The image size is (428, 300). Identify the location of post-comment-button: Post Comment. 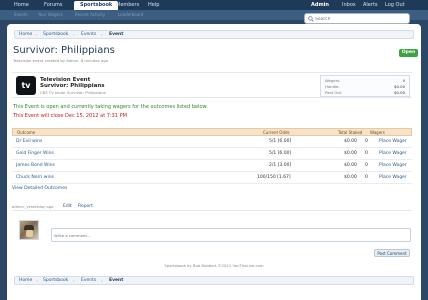
(392, 253).